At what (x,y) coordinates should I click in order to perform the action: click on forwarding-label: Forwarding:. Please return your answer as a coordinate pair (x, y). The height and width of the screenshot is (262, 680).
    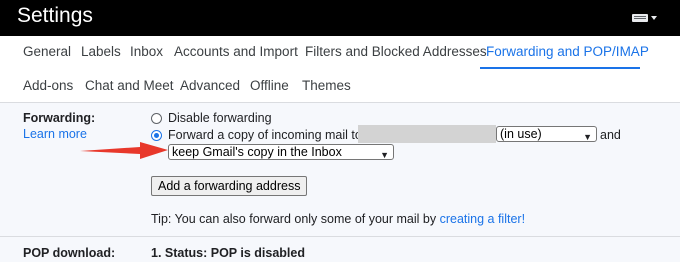
    Looking at the image, I should click on (59, 118).